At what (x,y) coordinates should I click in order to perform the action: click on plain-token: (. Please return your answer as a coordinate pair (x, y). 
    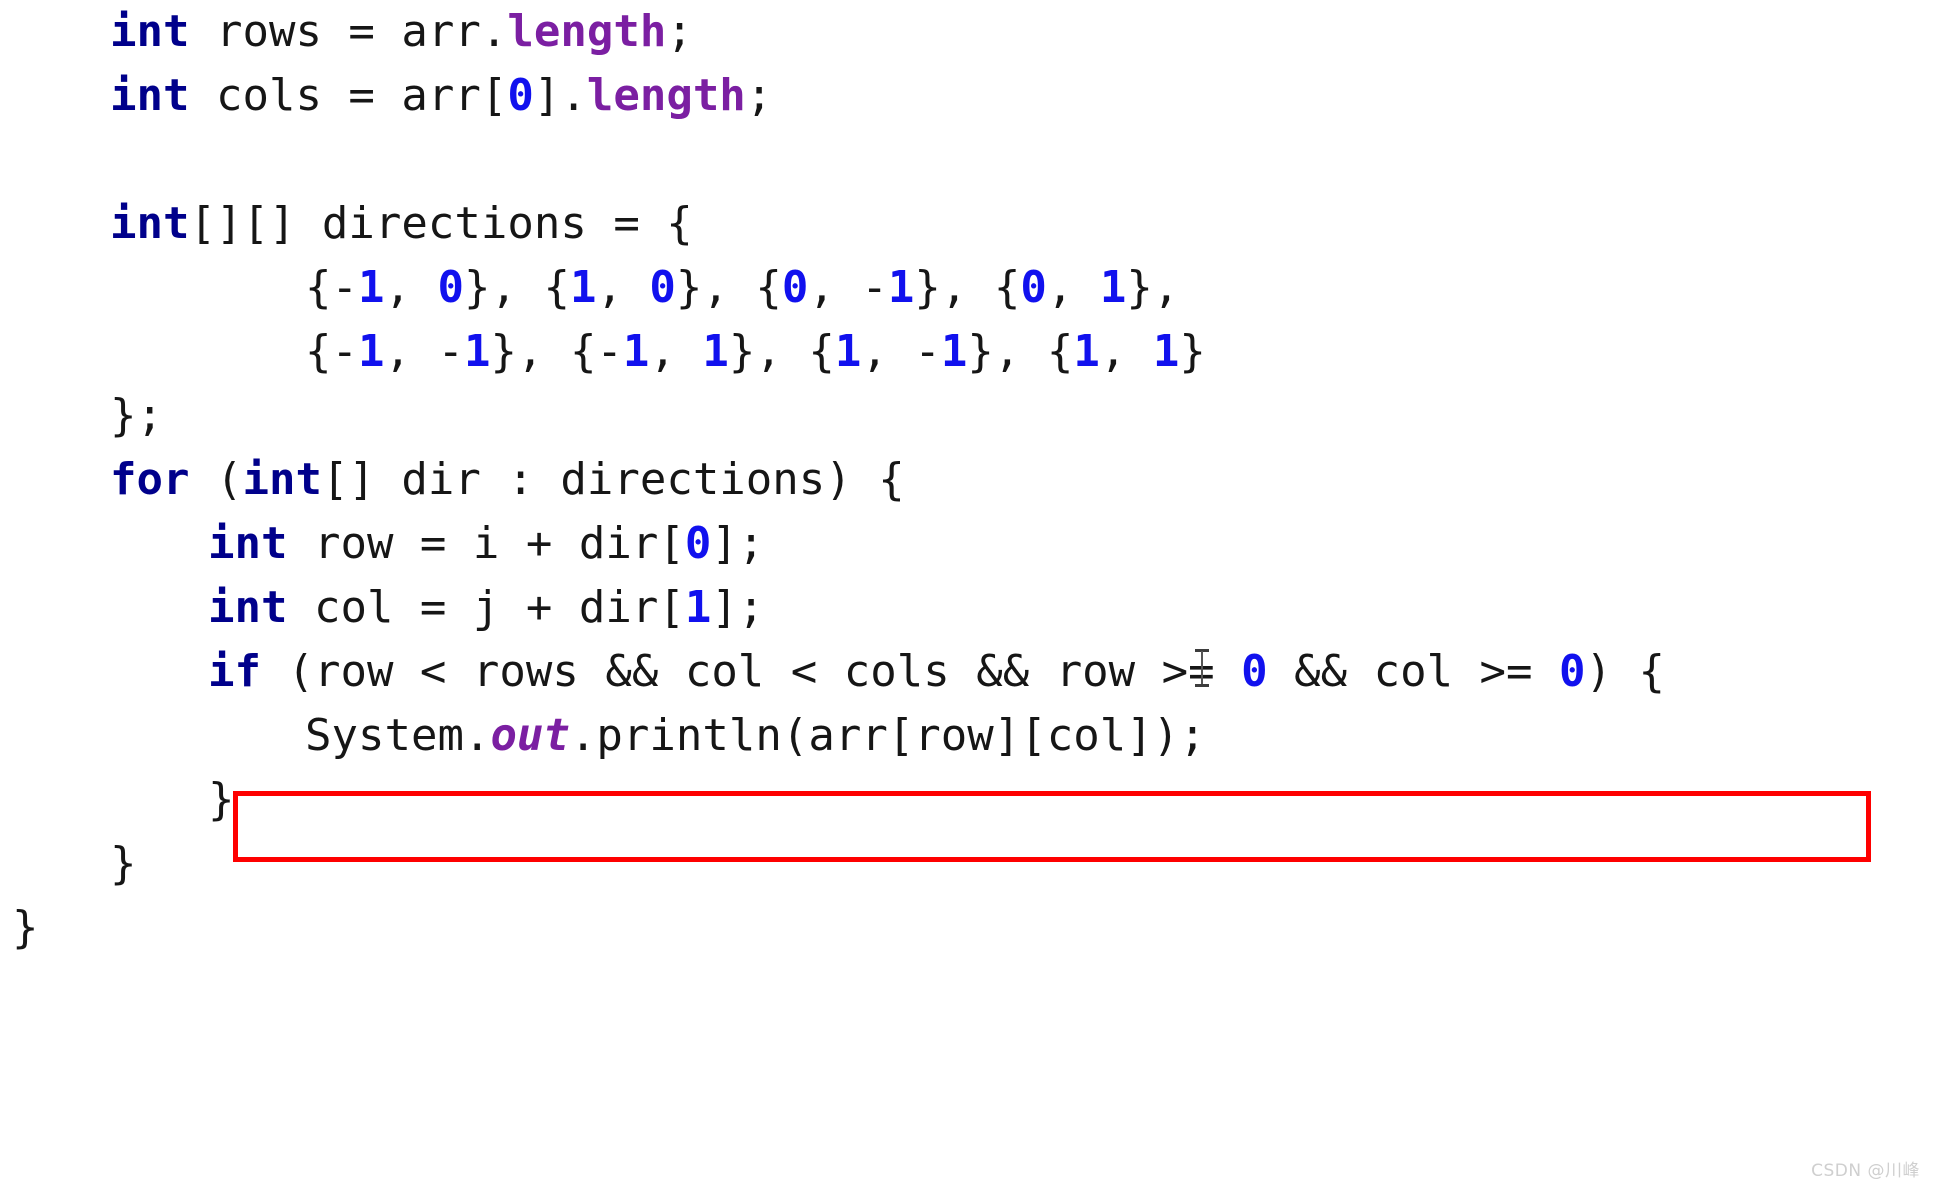
    Looking at the image, I should click on (216, 479).